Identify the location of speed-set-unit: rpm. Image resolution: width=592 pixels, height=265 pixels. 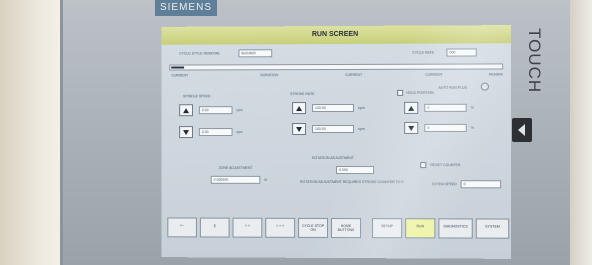
(239, 110).